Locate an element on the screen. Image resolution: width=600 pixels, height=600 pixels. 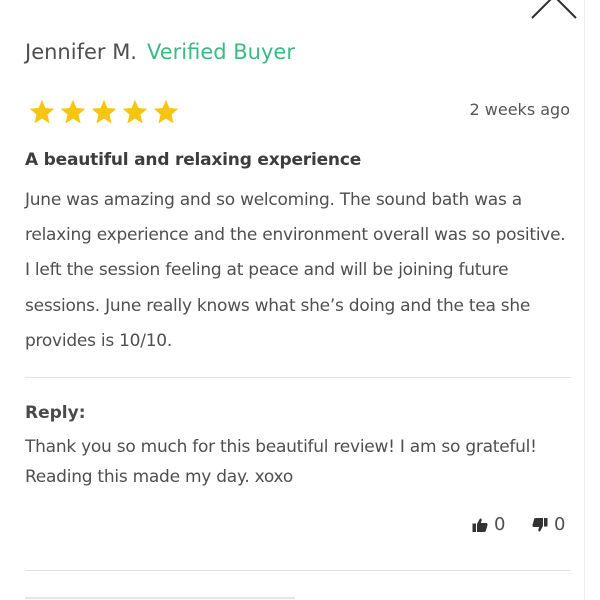
verified-badge: Verified Buyer is located at coordinates (220, 52).